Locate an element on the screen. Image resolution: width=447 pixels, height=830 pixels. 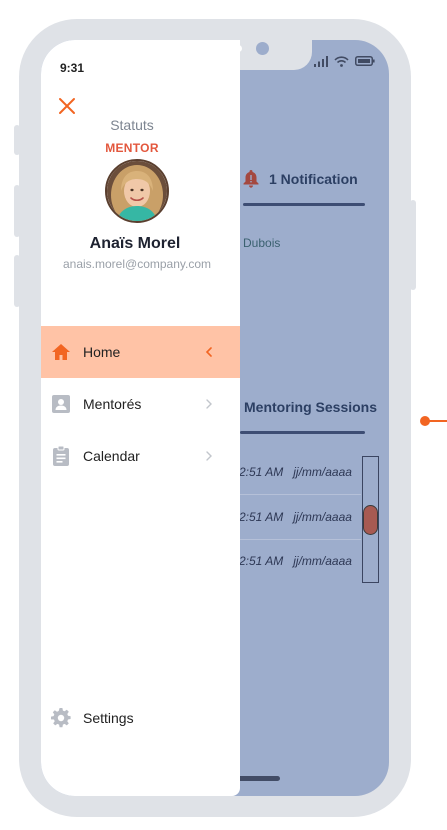
clipboard-icon is located at coordinates (61, 456).